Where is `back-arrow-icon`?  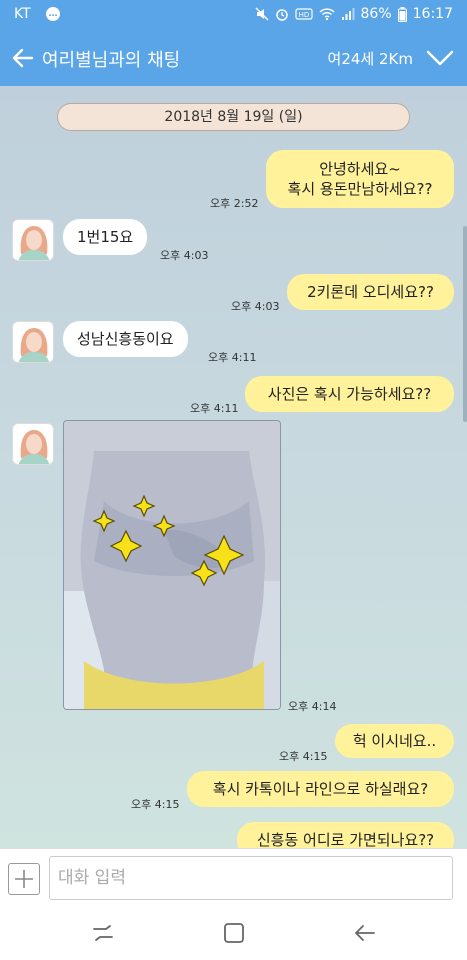 back-arrow-icon is located at coordinates (23, 58).